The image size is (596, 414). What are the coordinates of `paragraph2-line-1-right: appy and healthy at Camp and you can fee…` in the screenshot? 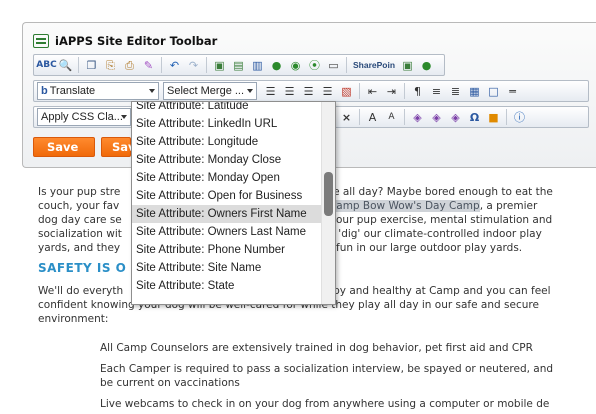 It's located at (435, 291).